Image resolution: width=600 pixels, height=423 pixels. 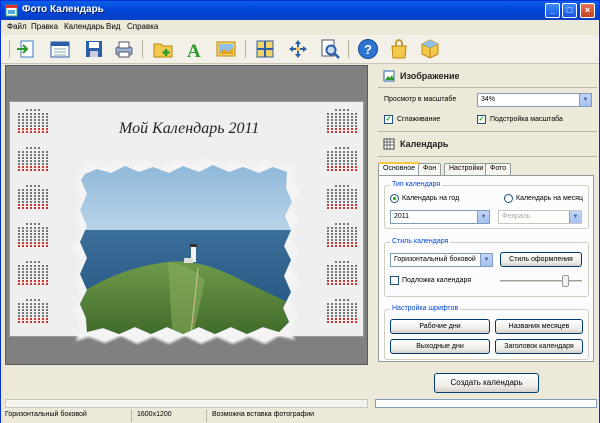 I want to click on month-calendar-radio, so click(x=508, y=198).